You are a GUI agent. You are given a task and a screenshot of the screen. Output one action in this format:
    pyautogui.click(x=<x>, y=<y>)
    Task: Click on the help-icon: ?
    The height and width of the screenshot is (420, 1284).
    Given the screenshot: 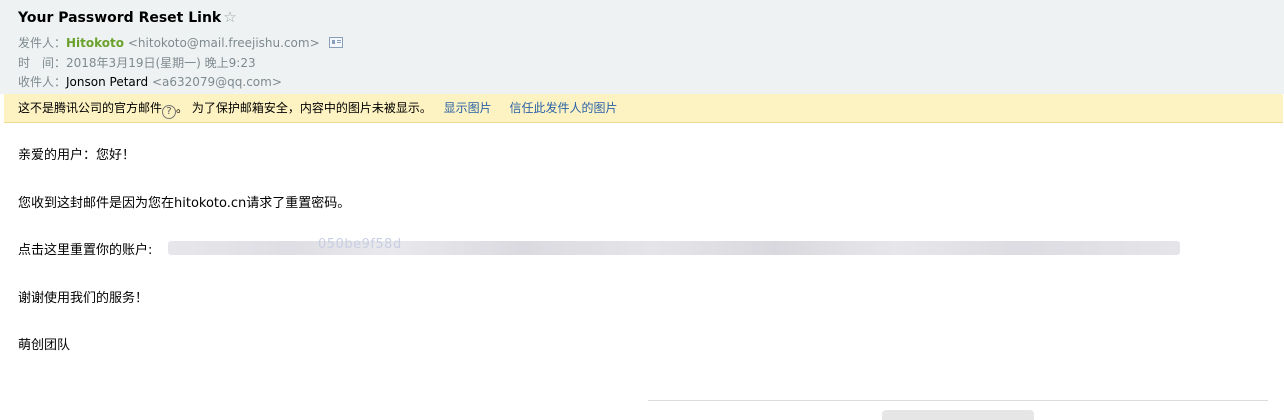 What is the action you would take?
    pyautogui.click(x=169, y=112)
    